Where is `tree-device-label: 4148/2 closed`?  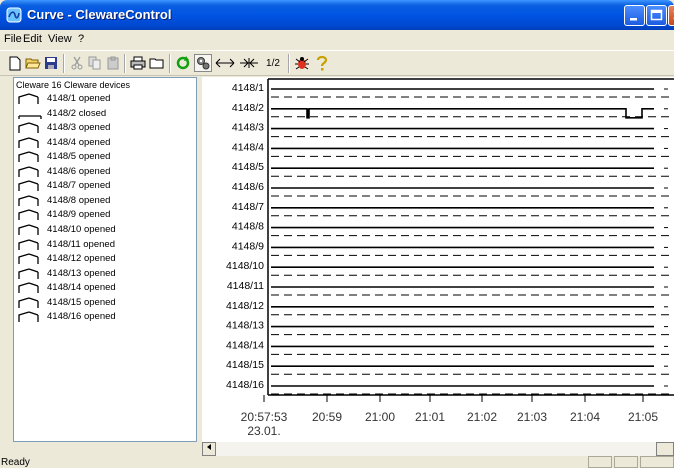
tree-device-label: 4148/2 closed is located at coordinates (77, 113).